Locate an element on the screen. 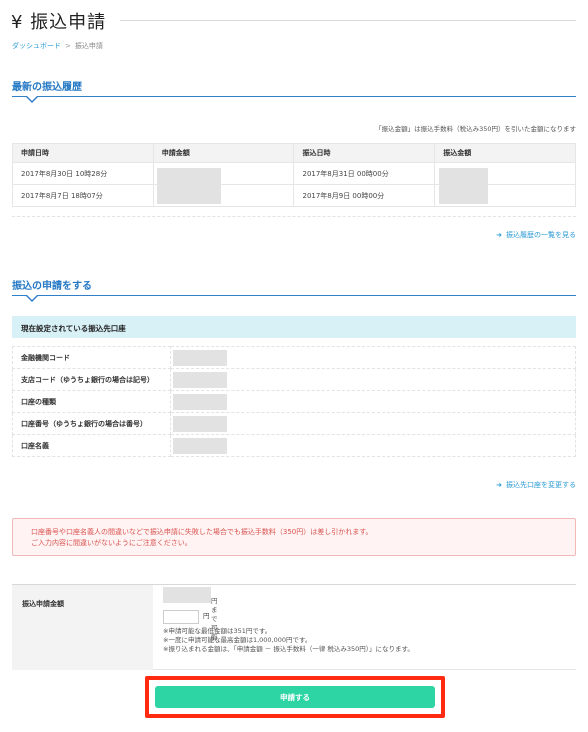 This screenshot has width=588, height=732. account-row: 金融機関コード is located at coordinates (294, 357).